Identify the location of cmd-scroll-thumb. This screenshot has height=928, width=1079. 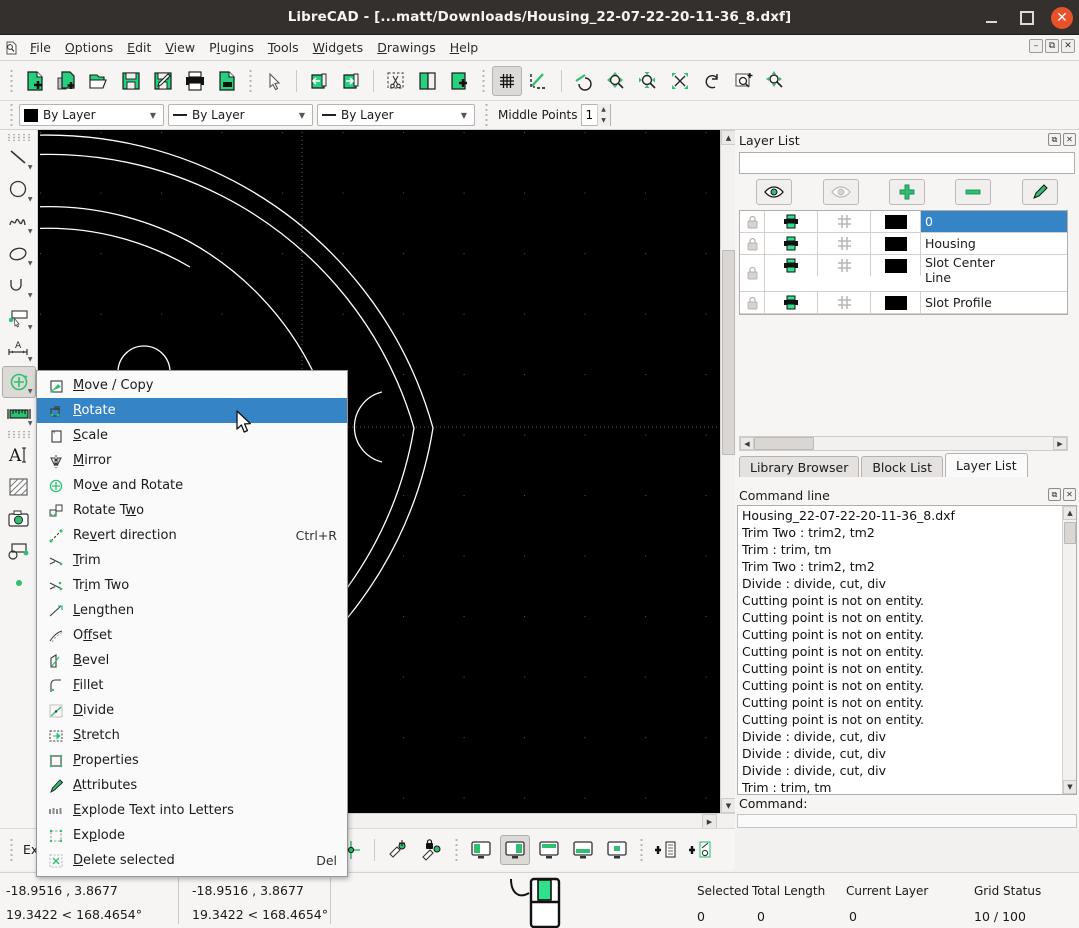
(1070, 533).